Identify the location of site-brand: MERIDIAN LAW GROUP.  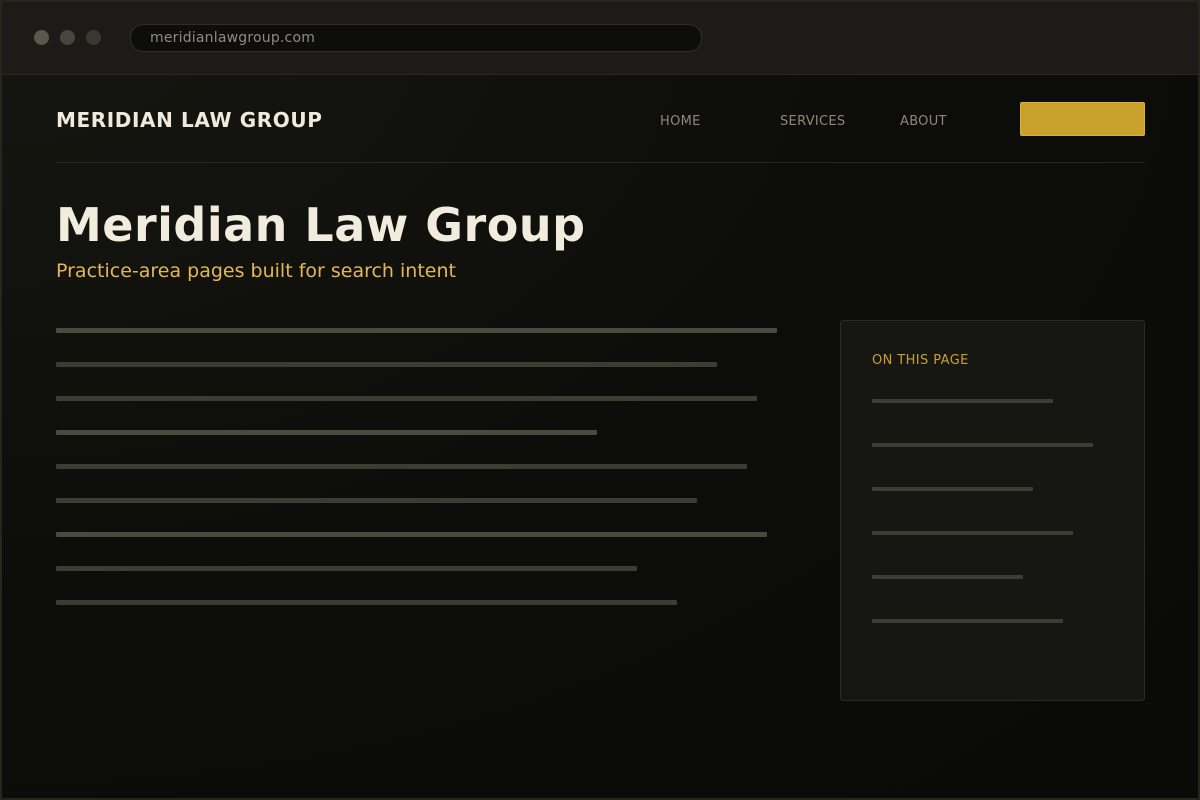
(189, 120).